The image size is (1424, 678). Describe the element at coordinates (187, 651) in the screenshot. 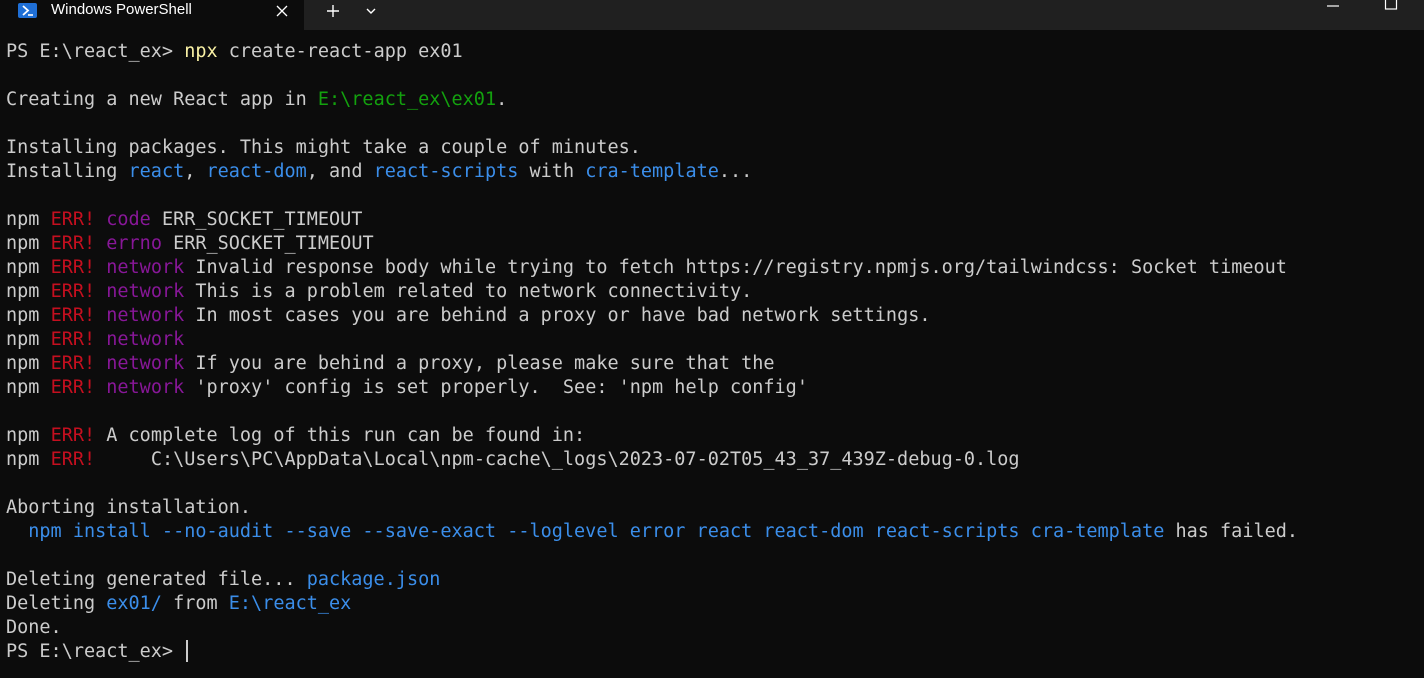

I see `text-cursor` at that location.